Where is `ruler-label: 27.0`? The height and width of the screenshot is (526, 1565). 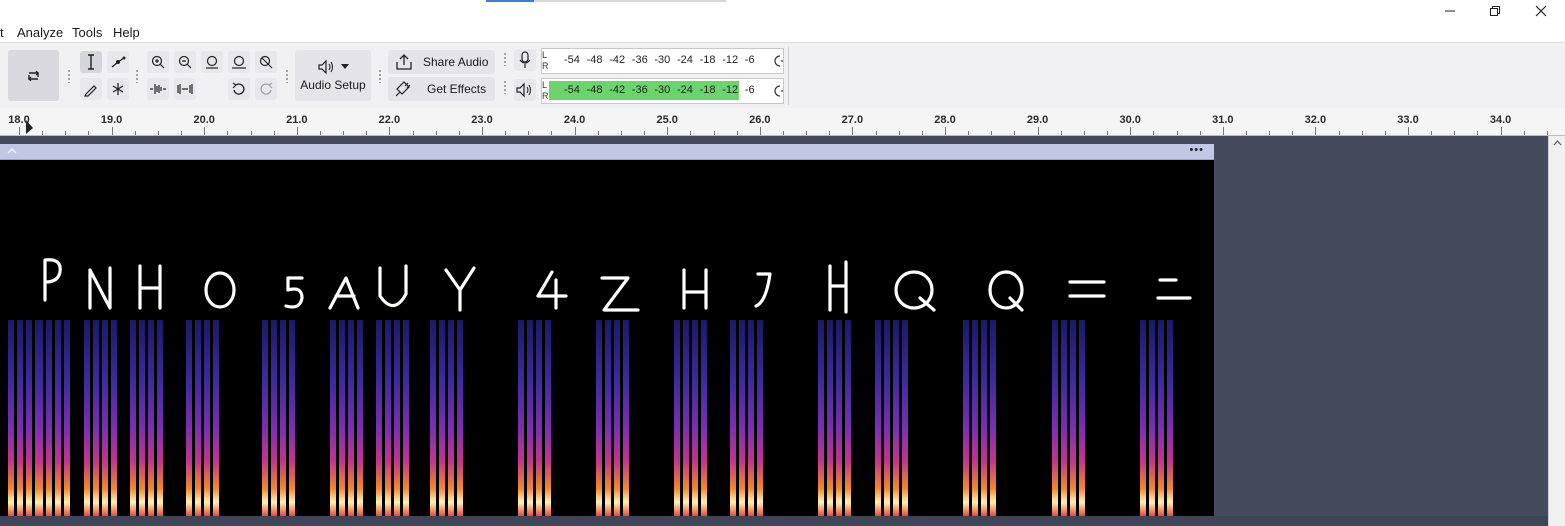 ruler-label: 27.0 is located at coordinates (852, 120).